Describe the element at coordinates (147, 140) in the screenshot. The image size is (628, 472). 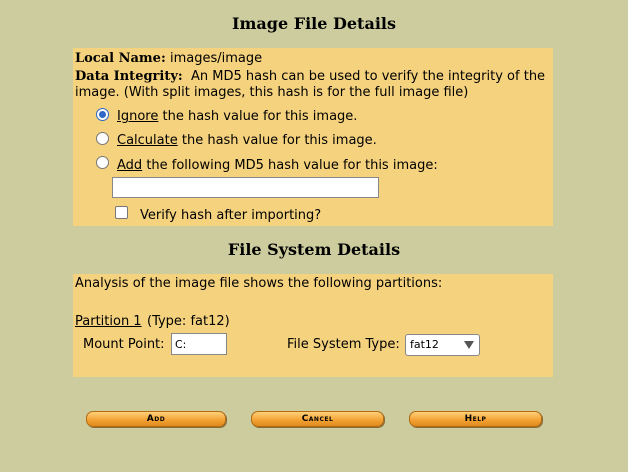
I see `calculate-word: Calculate` at that location.